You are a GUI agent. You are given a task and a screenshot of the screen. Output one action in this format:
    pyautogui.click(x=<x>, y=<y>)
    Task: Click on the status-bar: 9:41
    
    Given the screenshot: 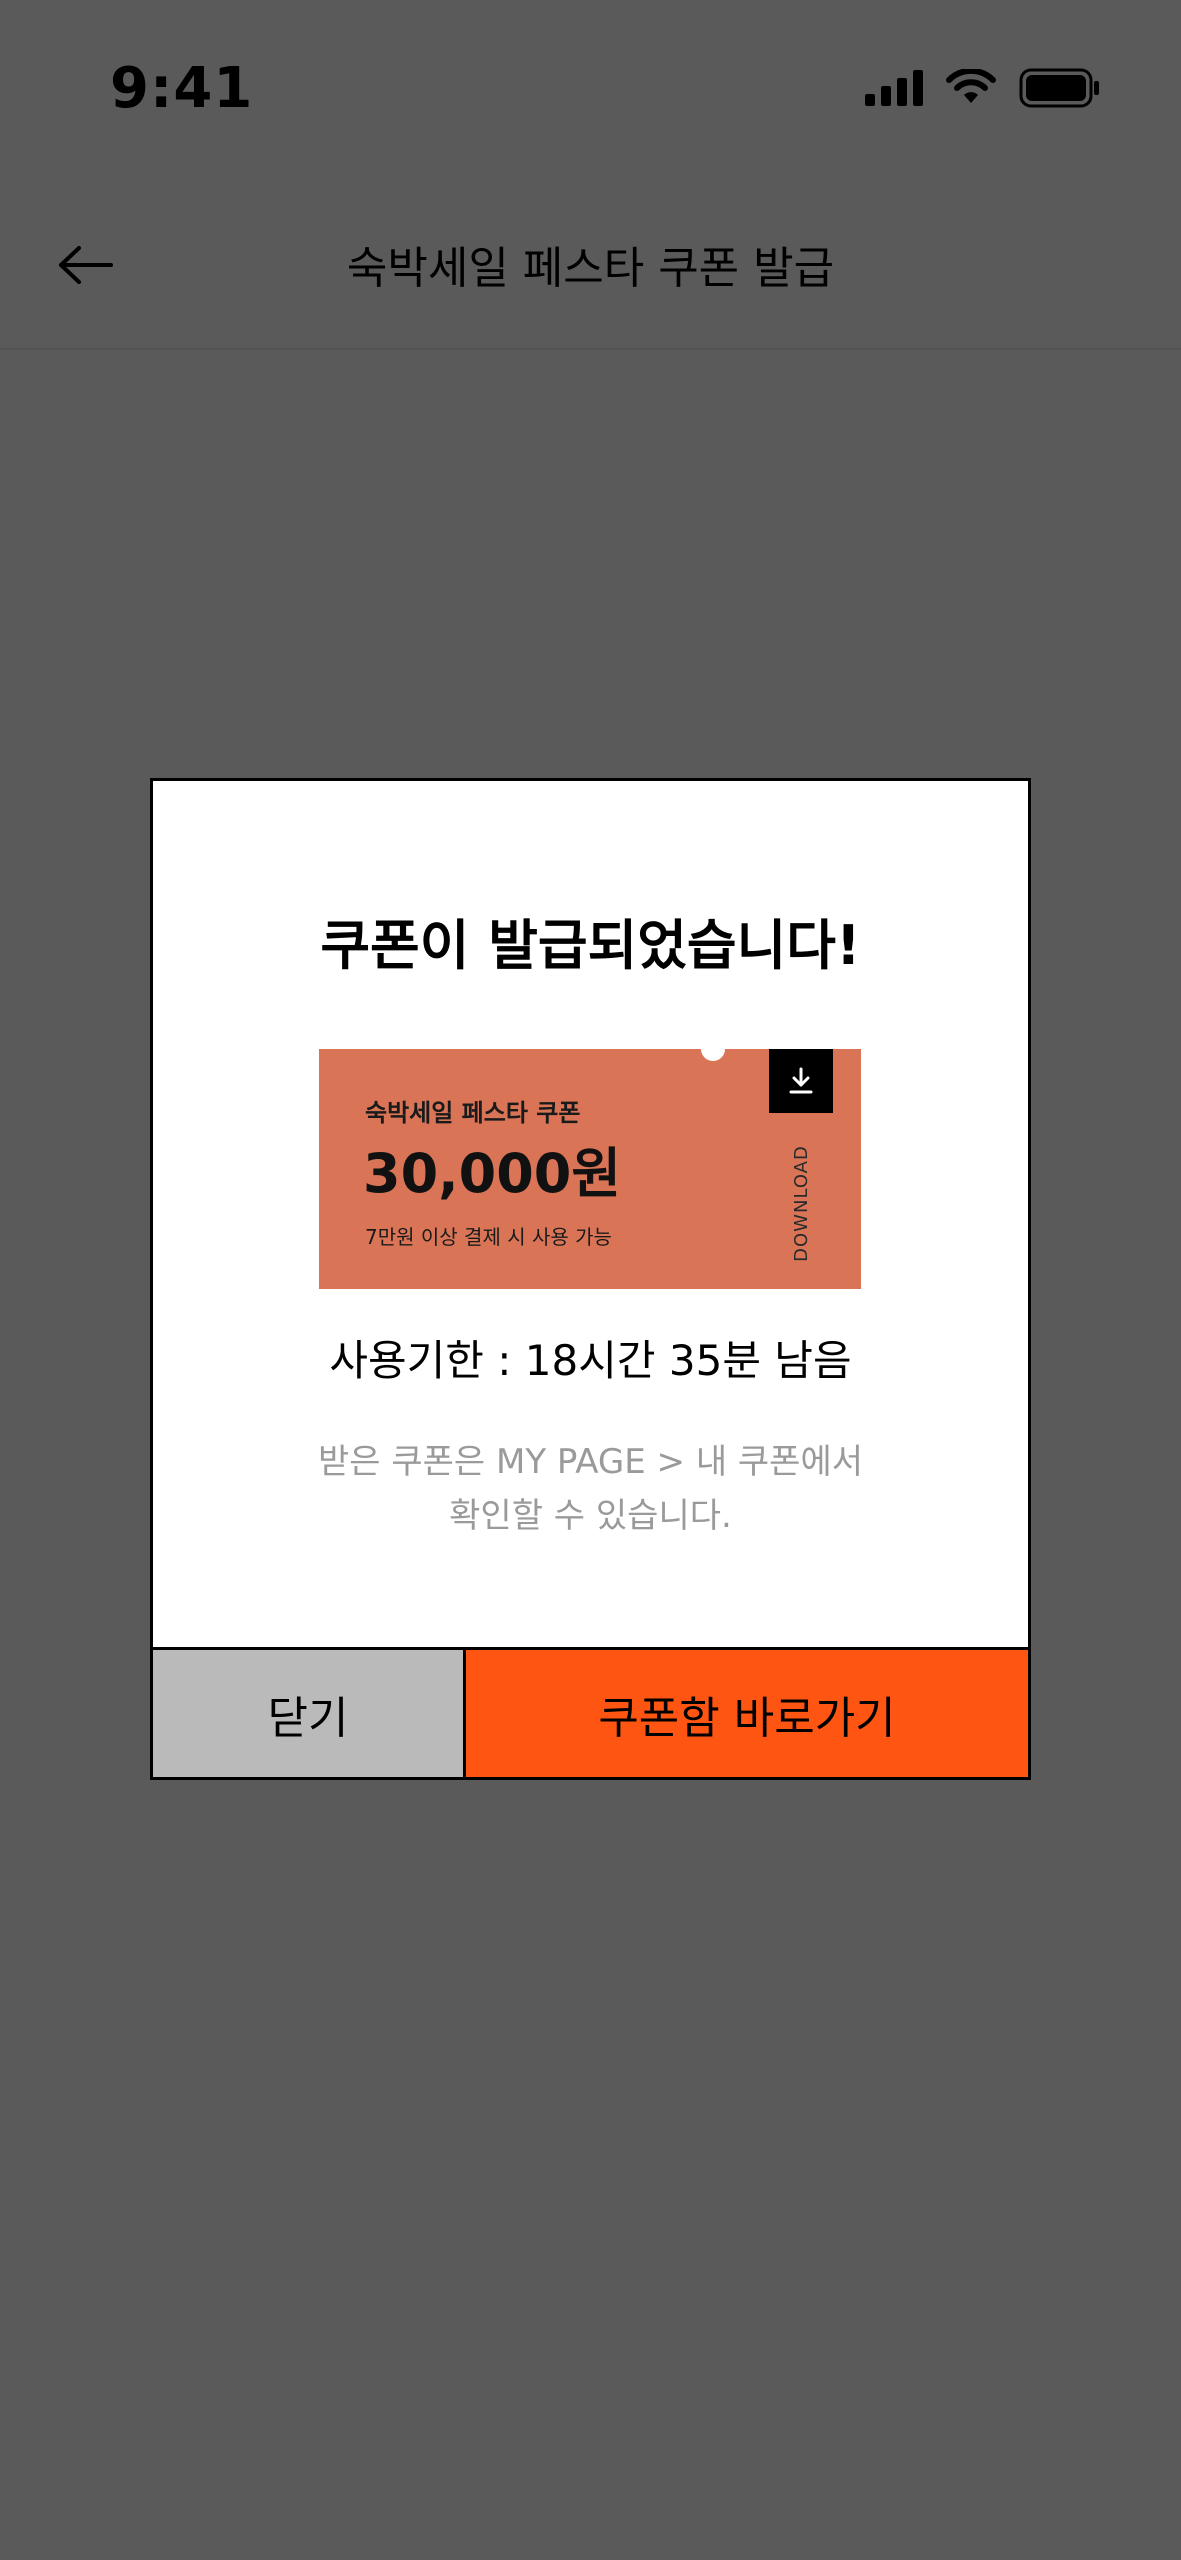 What is the action you would take?
    pyautogui.click(x=590, y=90)
    